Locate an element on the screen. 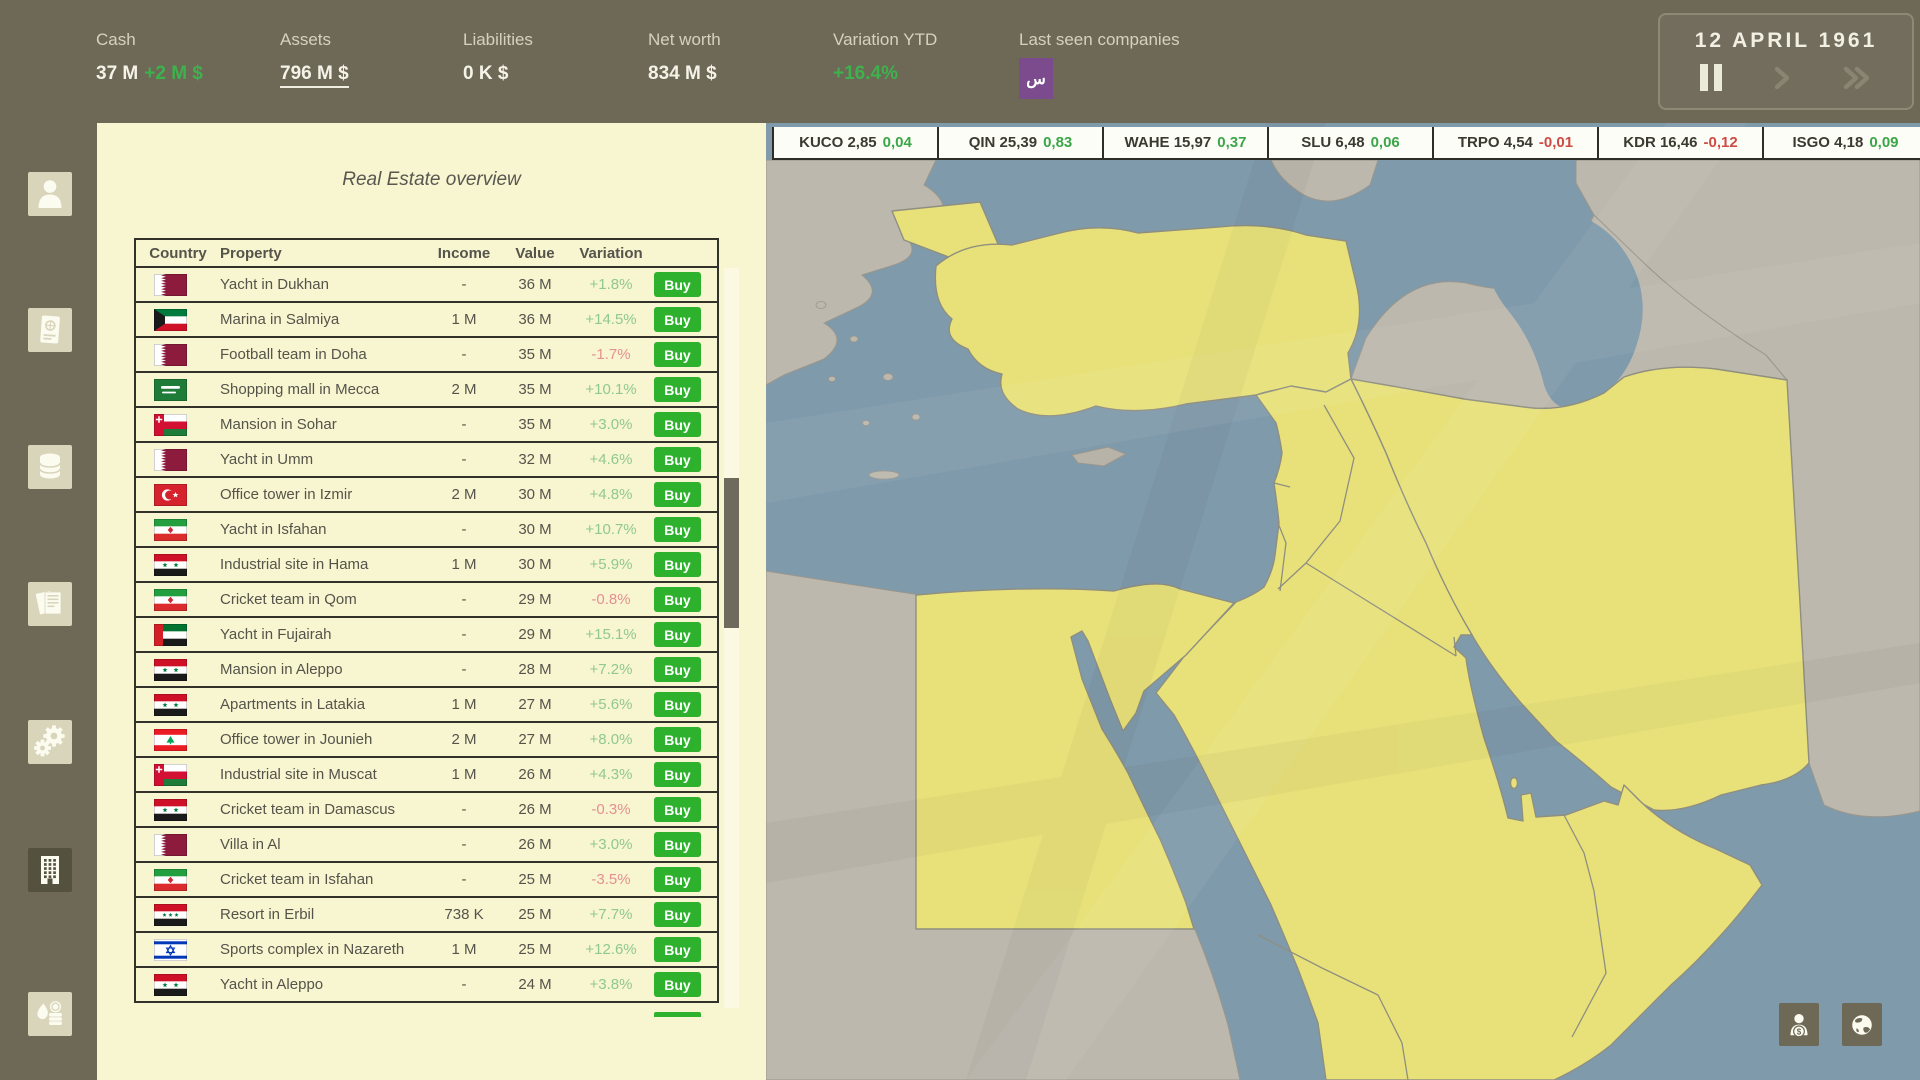 The image size is (1920, 1080). ticker-kuco: KUCO 2,85 0,04 is located at coordinates (854, 143).